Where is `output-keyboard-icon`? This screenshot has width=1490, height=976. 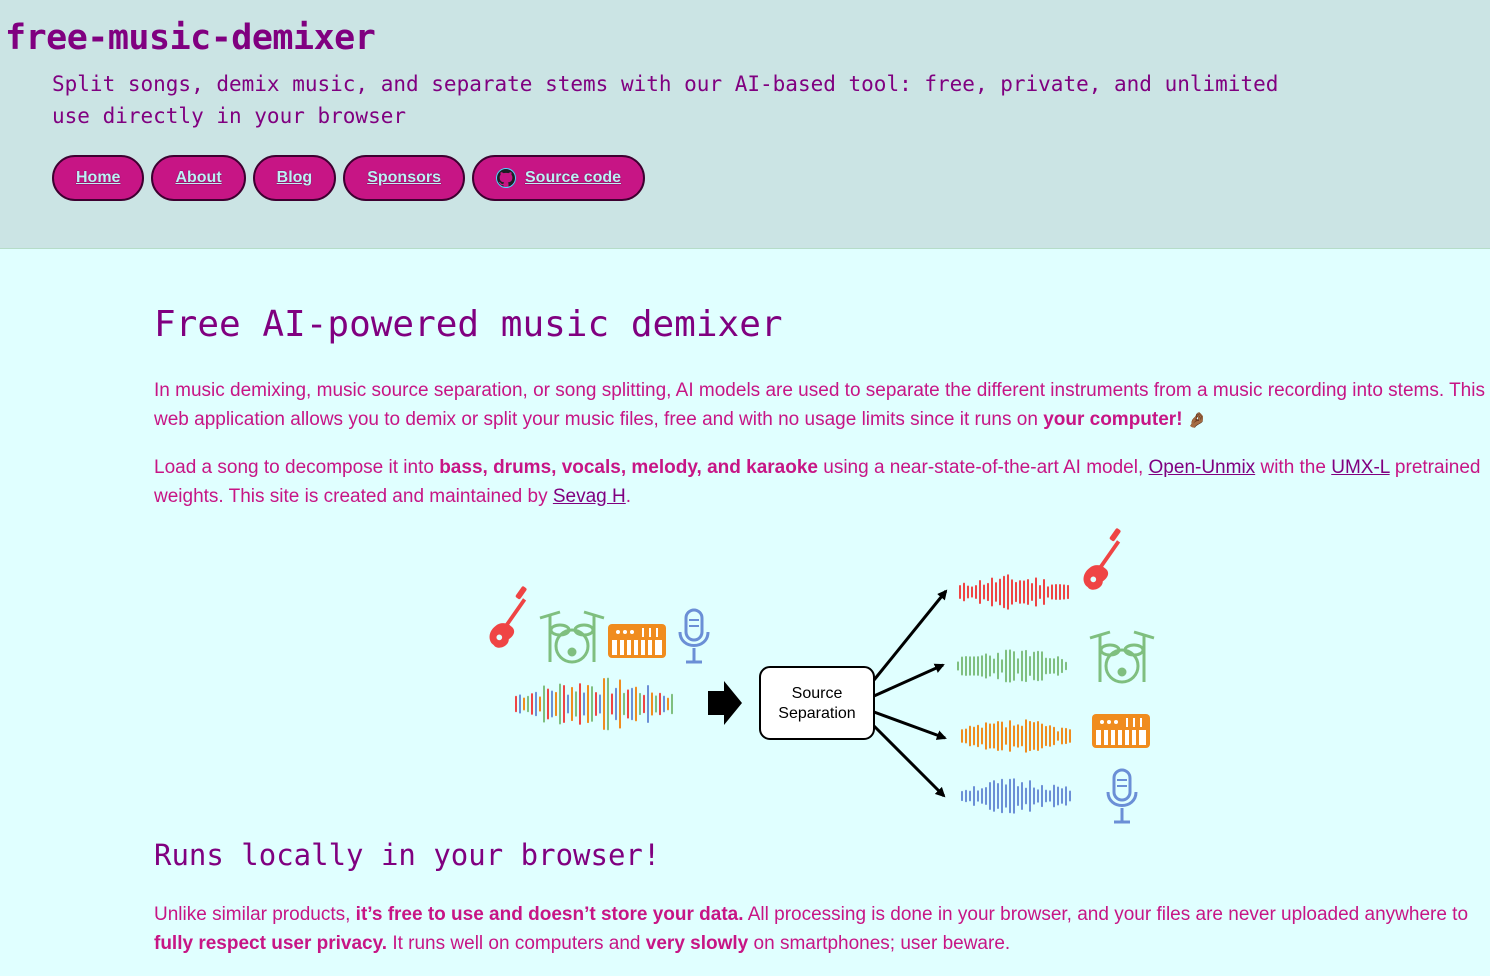
output-keyboard-icon is located at coordinates (1121, 731).